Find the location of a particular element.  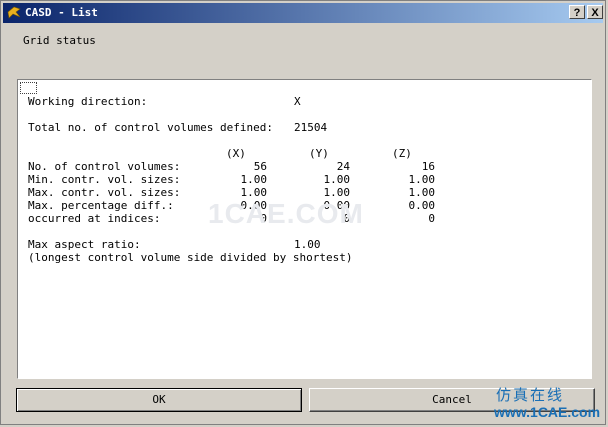

aspect-ratio-label: Max aspect ratio: is located at coordinates (84, 244).